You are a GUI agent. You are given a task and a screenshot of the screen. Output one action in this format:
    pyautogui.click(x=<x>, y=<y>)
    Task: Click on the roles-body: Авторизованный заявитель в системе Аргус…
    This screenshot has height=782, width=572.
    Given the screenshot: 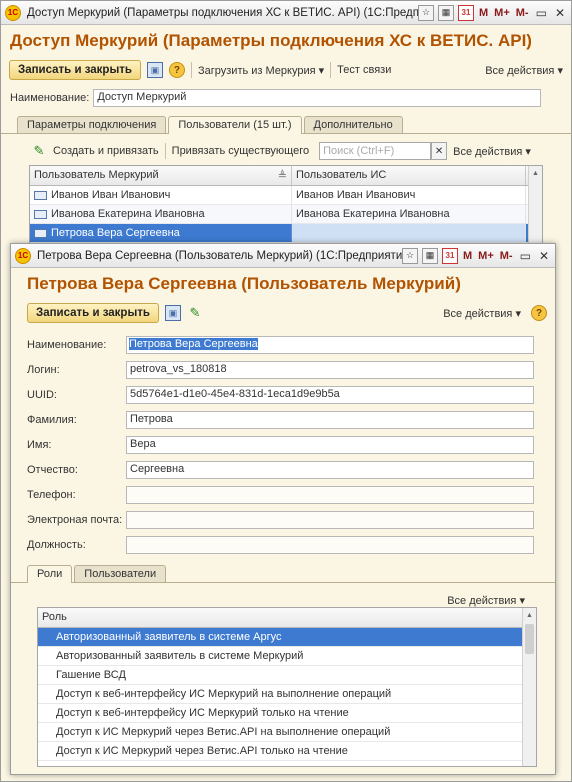 What is the action you would take?
    pyautogui.click(x=287, y=694)
    